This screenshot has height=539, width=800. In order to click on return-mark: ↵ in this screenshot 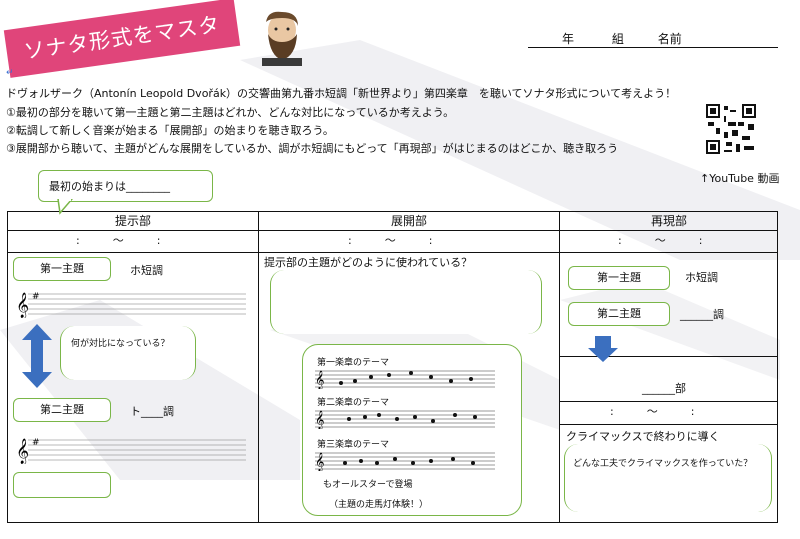, I will do `click(10, 73)`.